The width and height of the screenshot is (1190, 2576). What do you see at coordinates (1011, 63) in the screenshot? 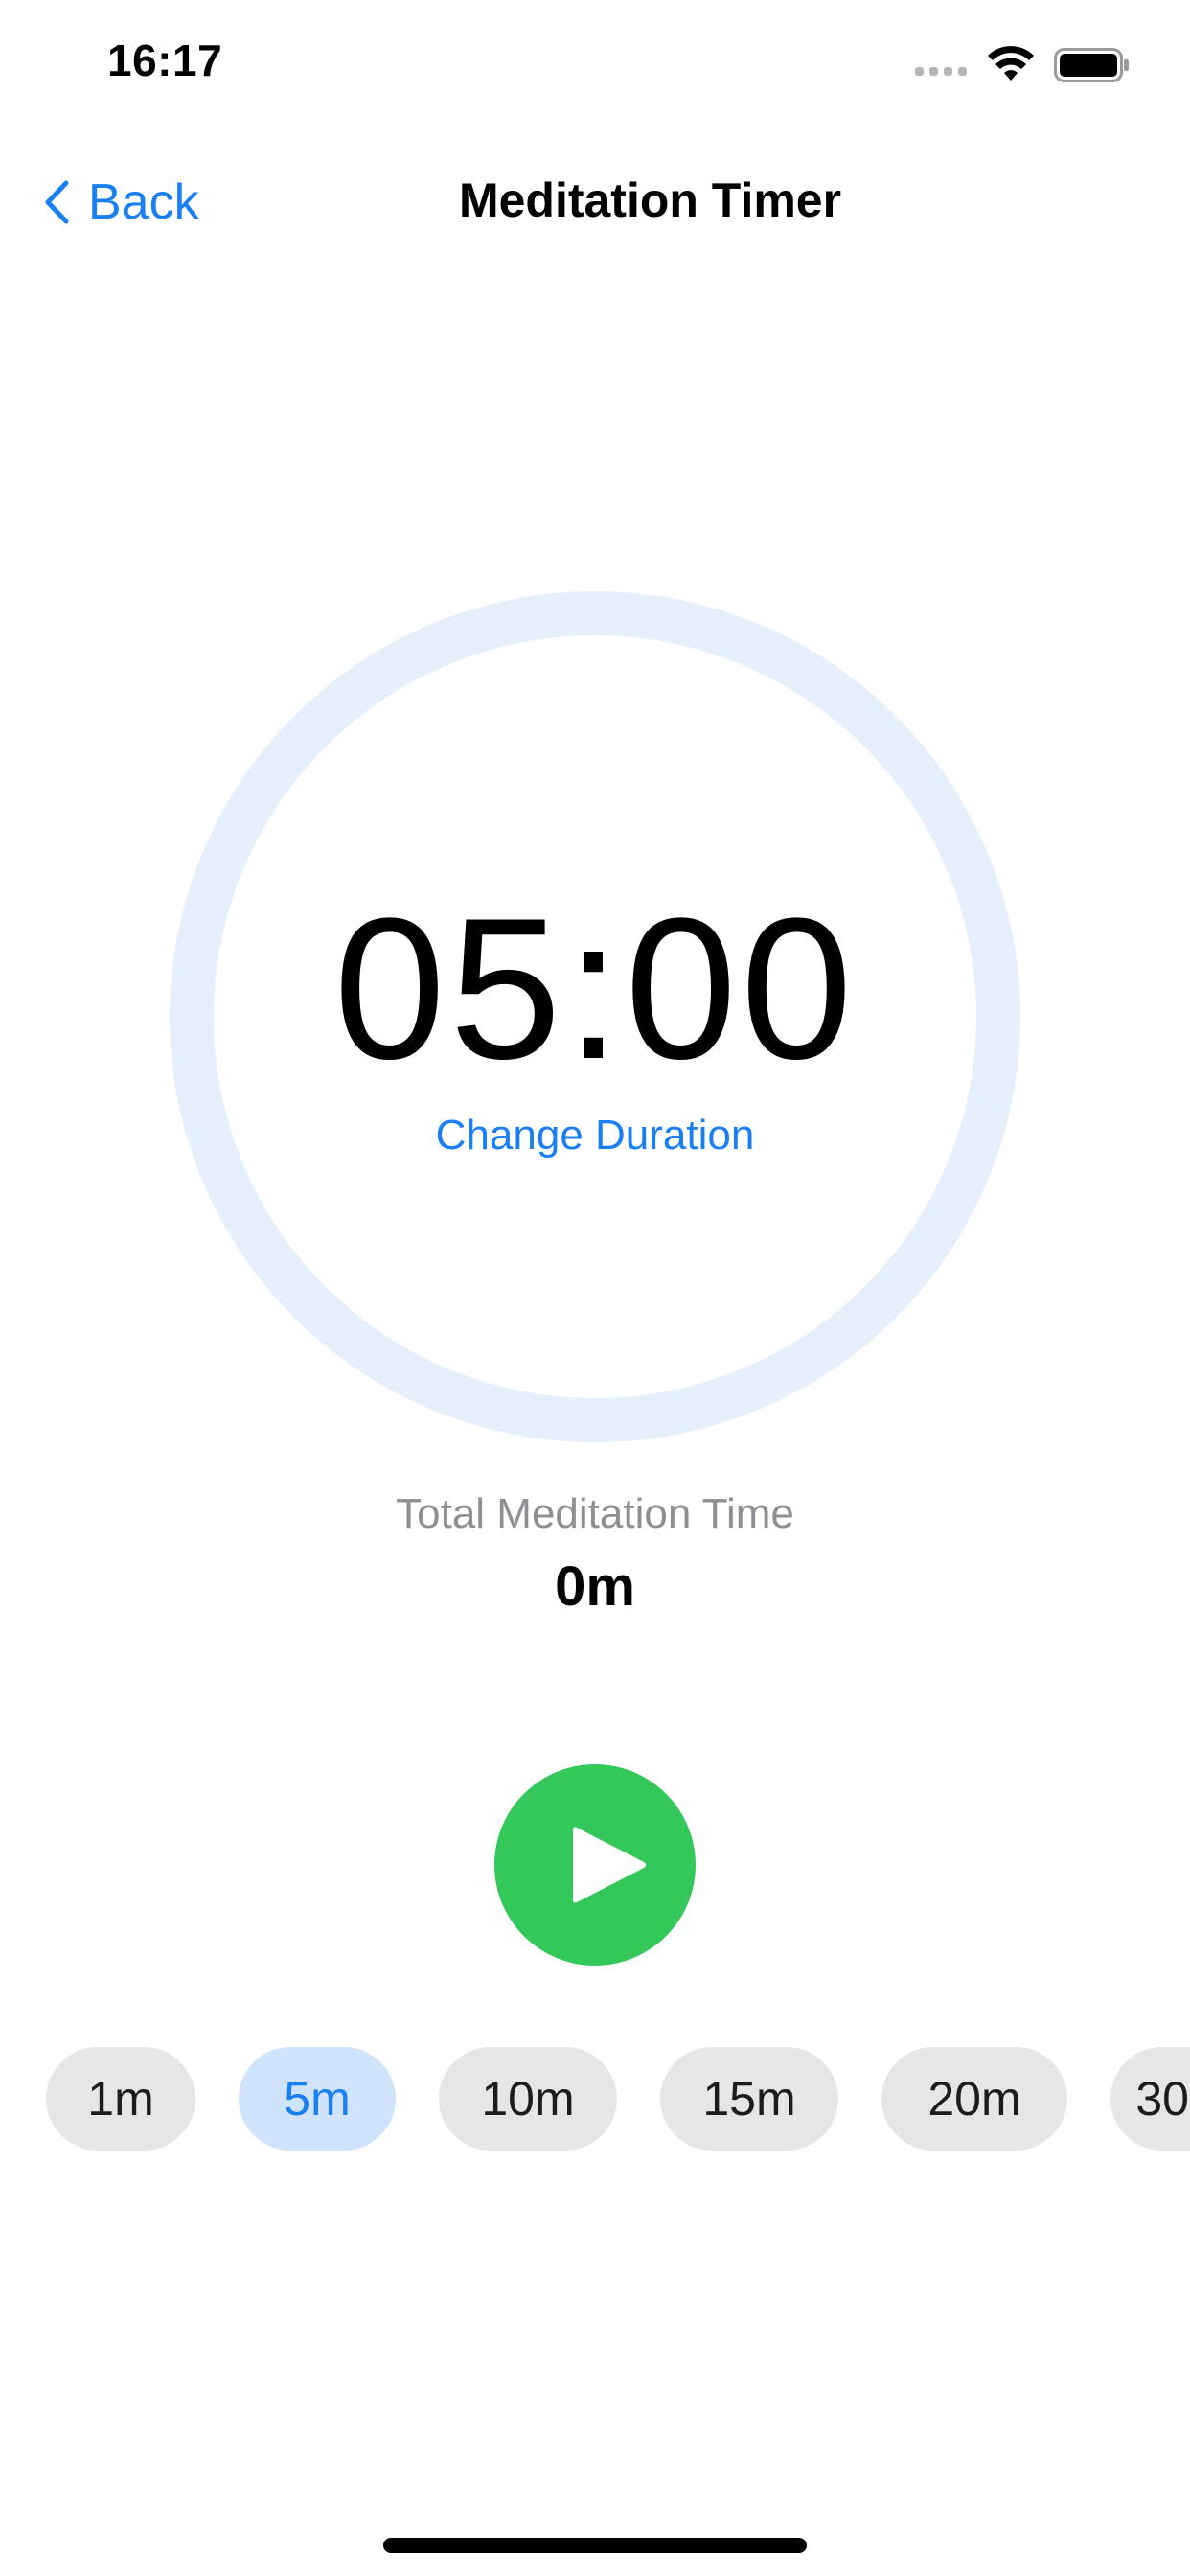
I see `wifi-icon` at bounding box center [1011, 63].